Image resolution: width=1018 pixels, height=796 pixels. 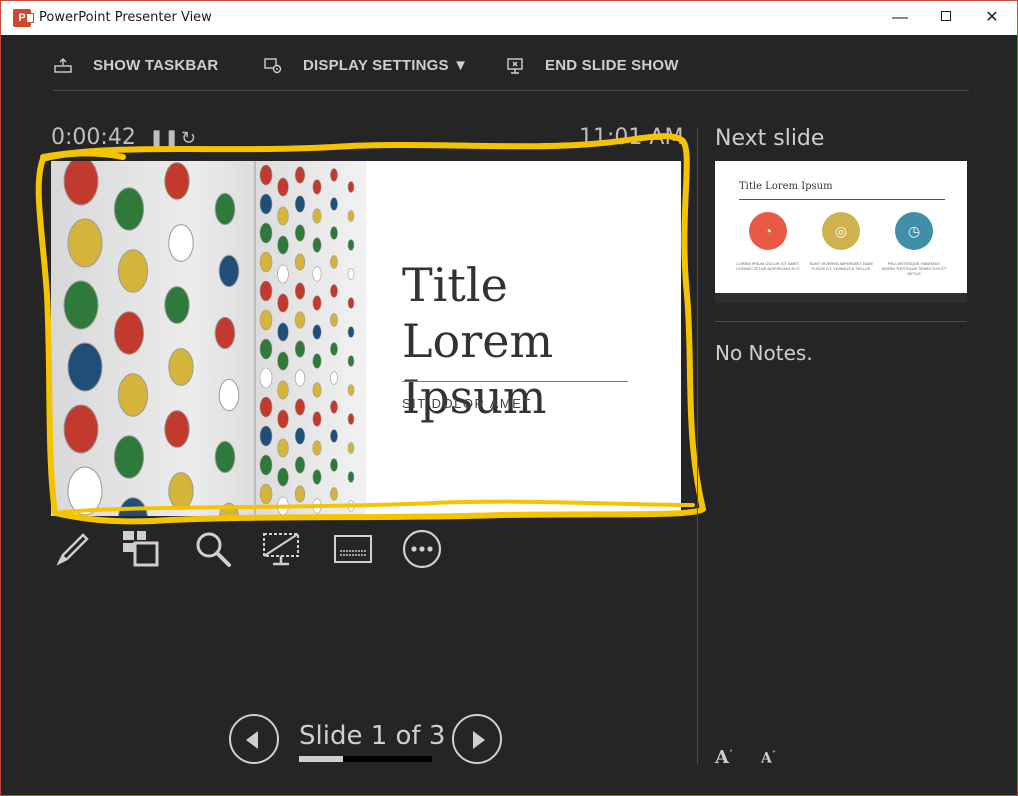 I want to click on arrow-left-icon, so click(x=252, y=740).